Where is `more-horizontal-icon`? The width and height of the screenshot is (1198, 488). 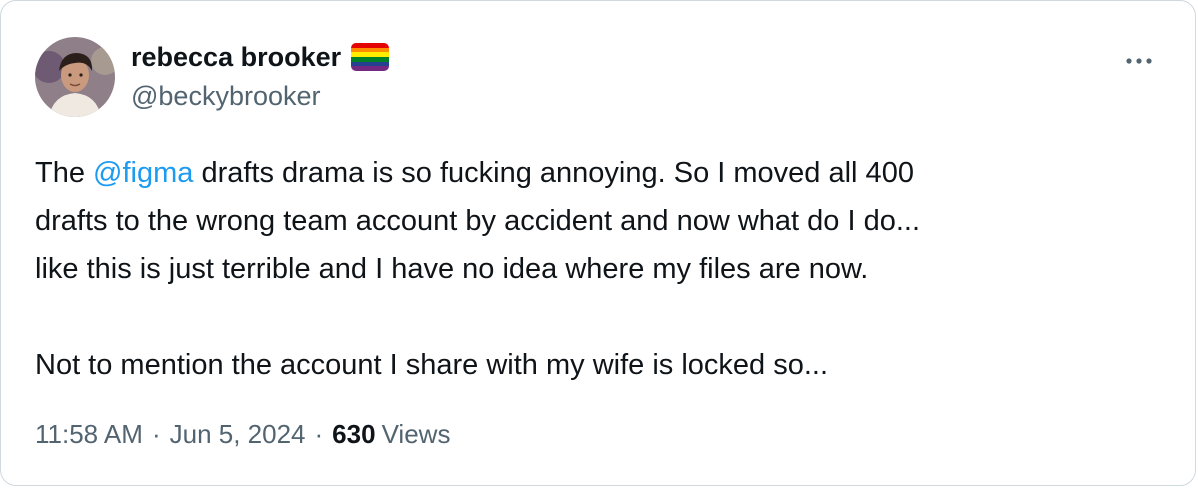 more-horizontal-icon is located at coordinates (1139, 61).